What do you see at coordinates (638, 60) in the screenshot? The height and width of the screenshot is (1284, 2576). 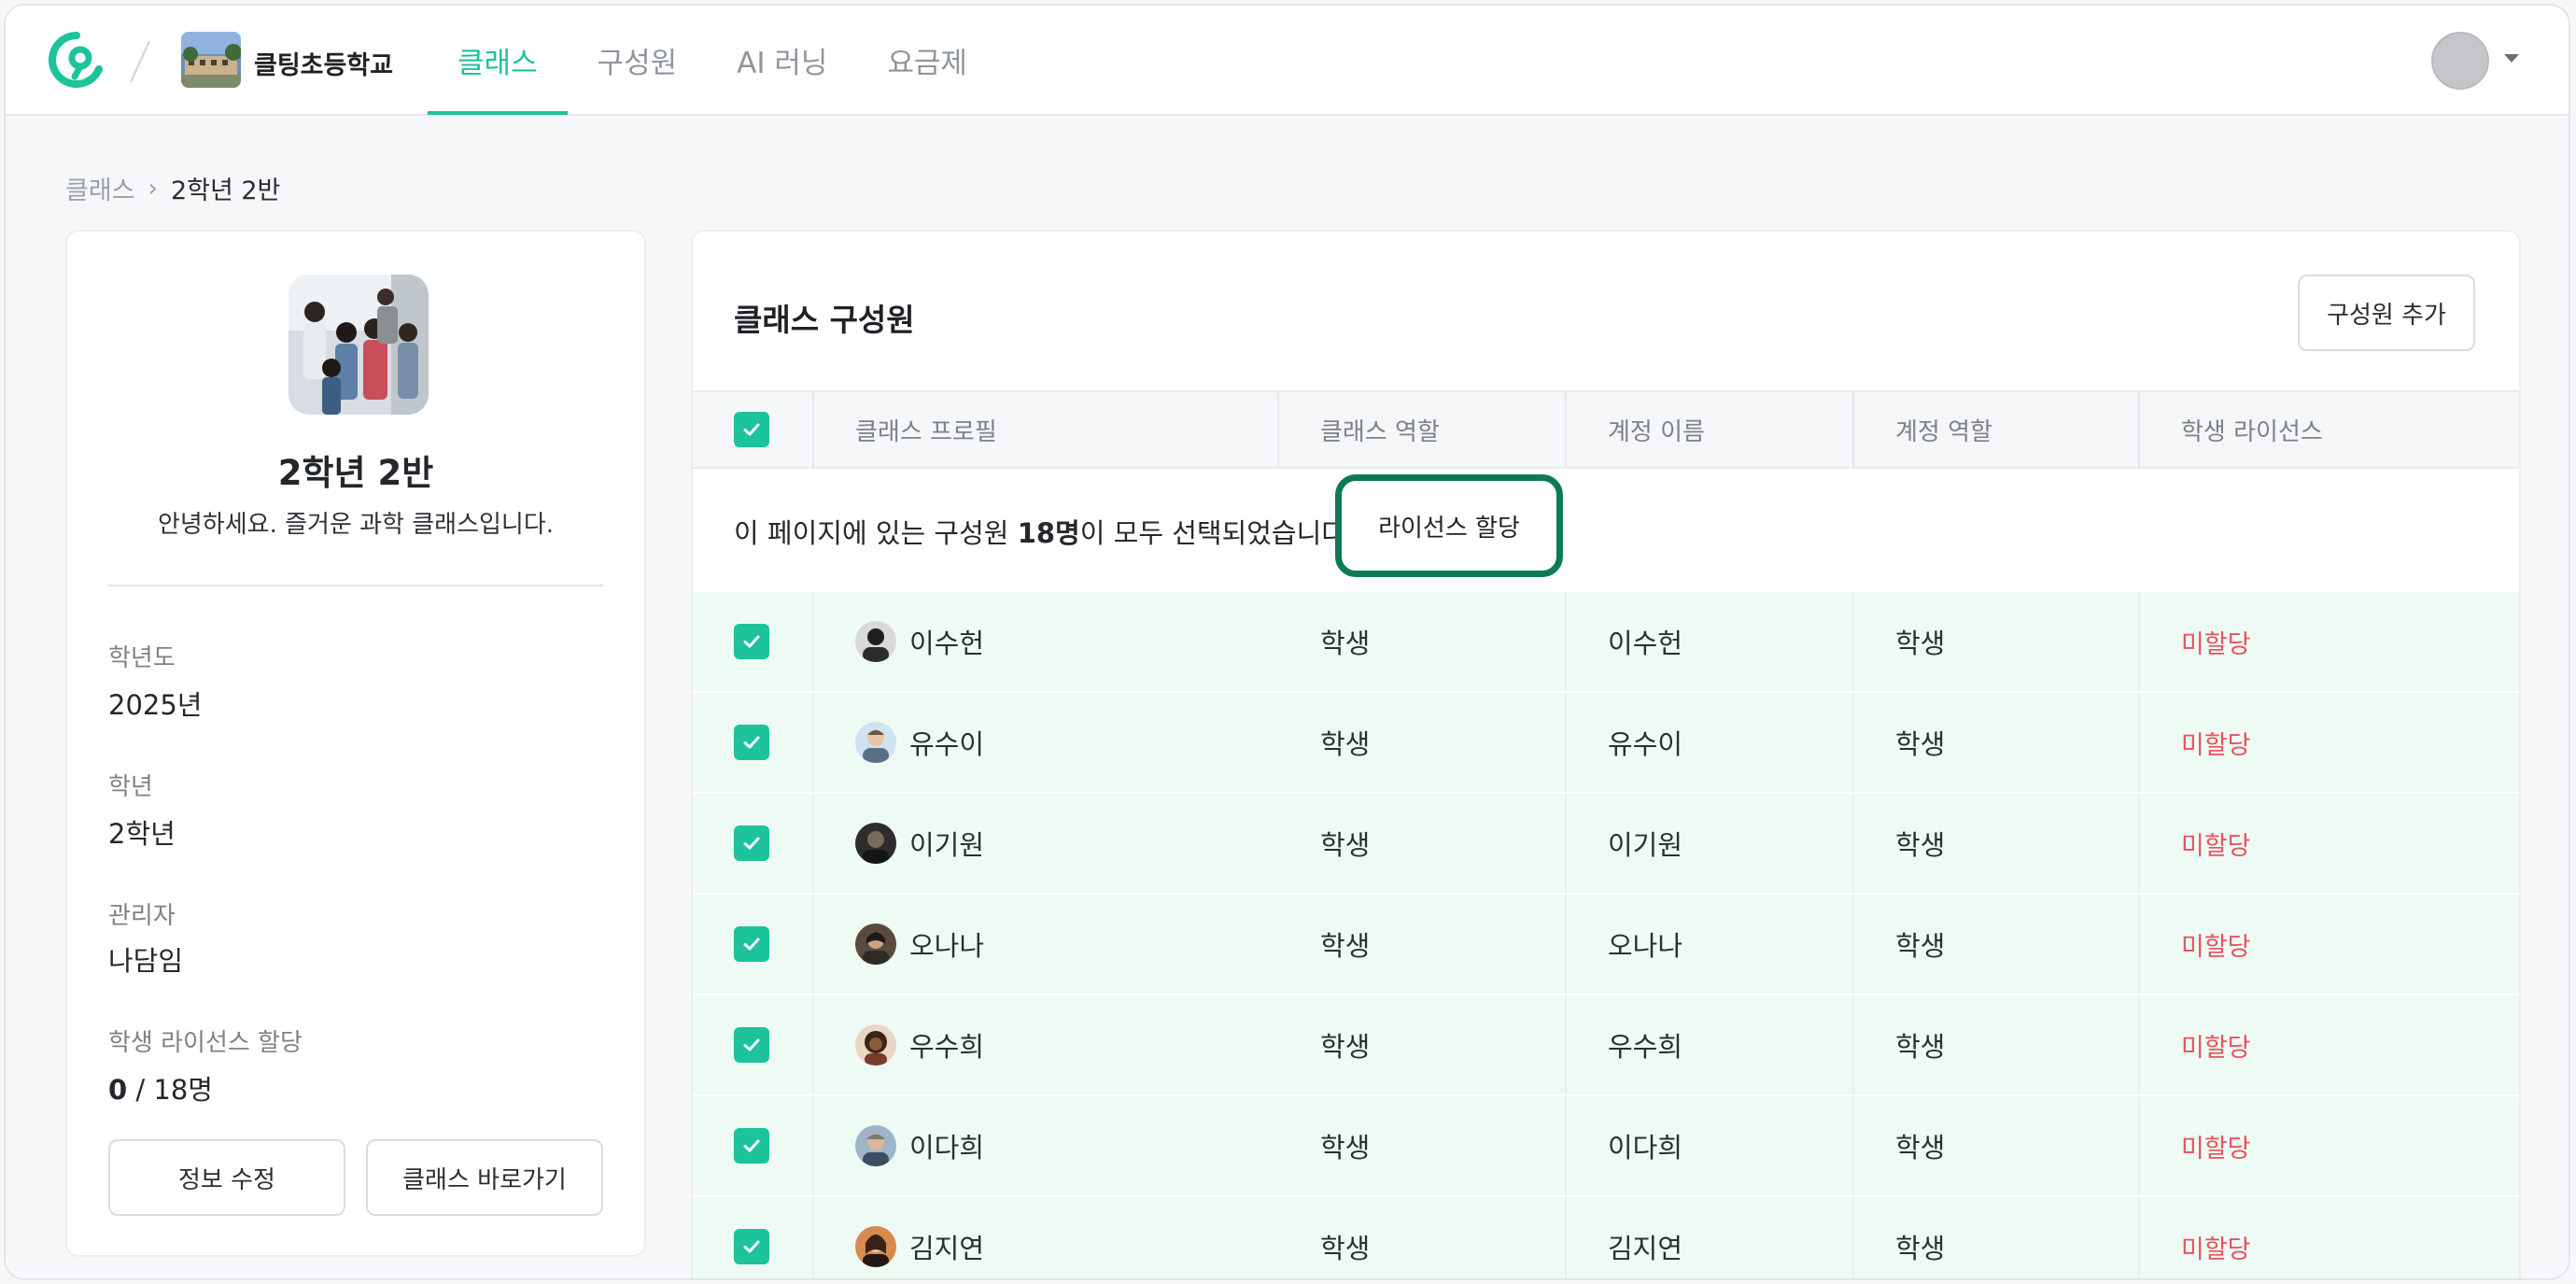 I see `nav-tab-members: 구성원` at bounding box center [638, 60].